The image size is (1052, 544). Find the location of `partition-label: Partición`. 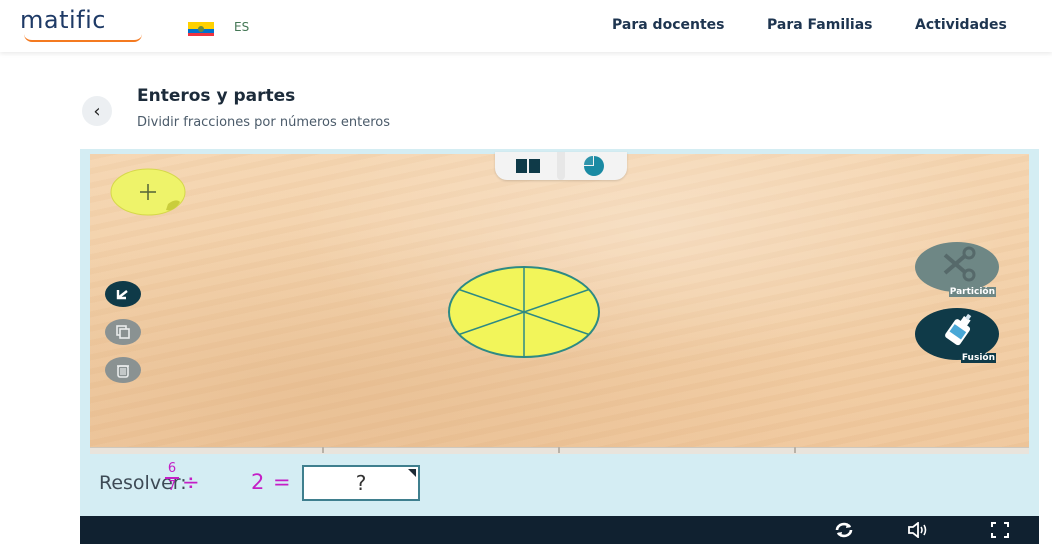

partition-label: Partición is located at coordinates (972, 292).